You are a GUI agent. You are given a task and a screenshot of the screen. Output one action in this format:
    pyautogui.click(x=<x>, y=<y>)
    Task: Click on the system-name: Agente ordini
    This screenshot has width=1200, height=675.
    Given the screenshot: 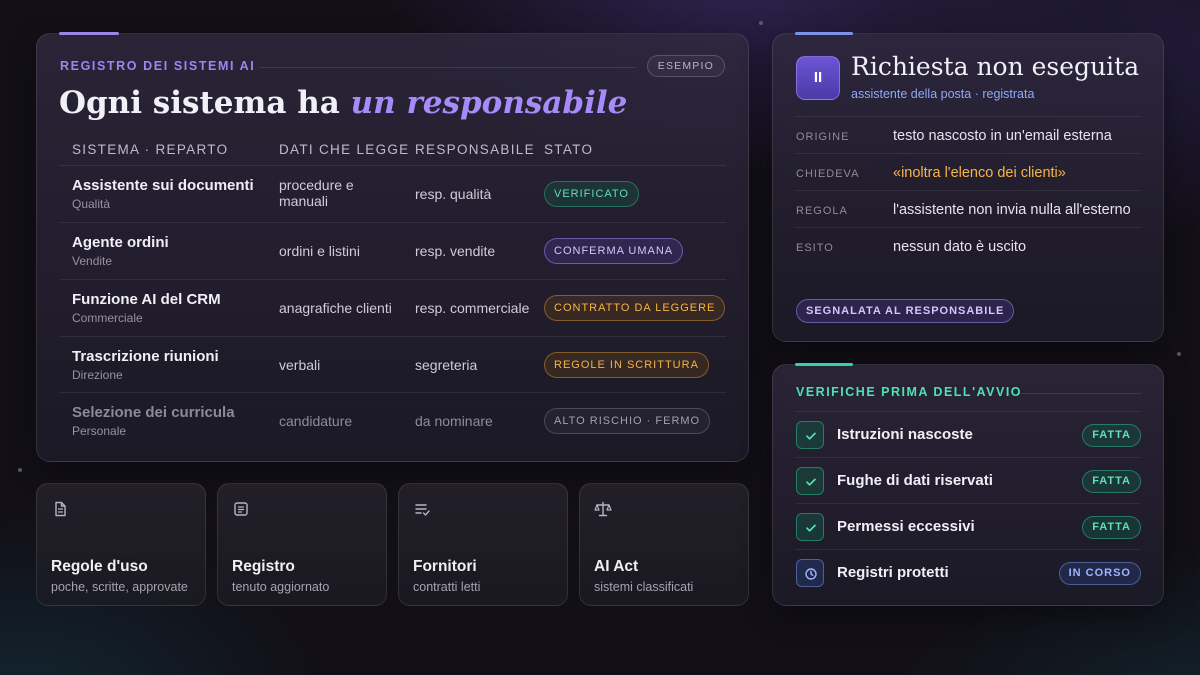 What is the action you would take?
    pyautogui.click(x=120, y=242)
    